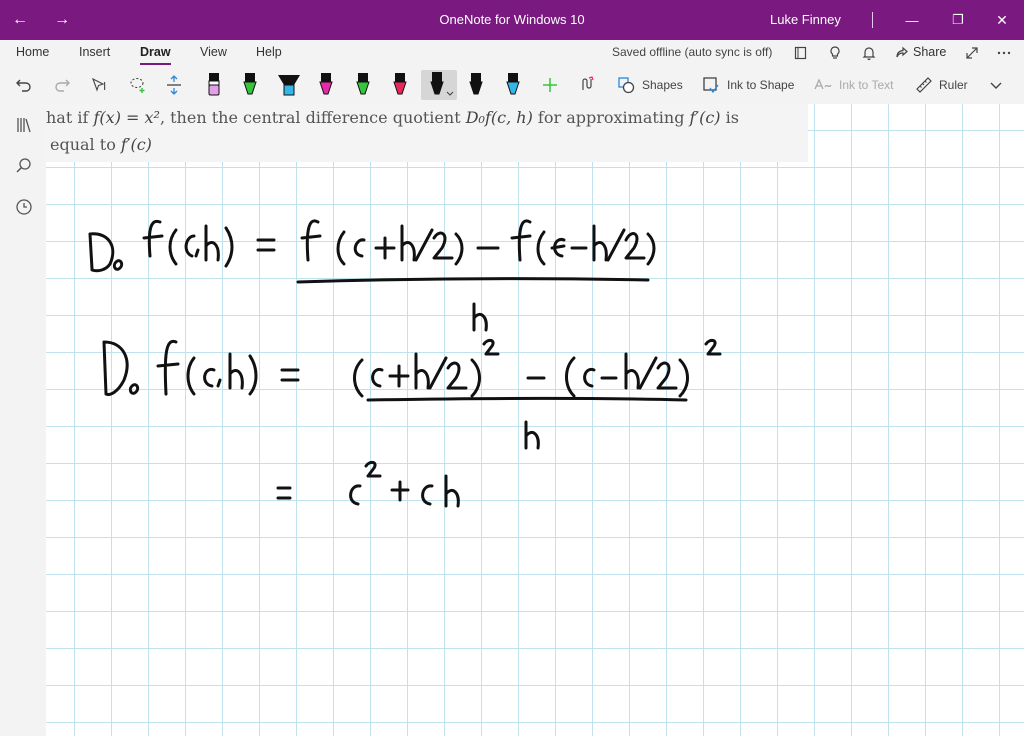 The width and height of the screenshot is (1024, 736). I want to click on expand-icon, so click(972, 53).